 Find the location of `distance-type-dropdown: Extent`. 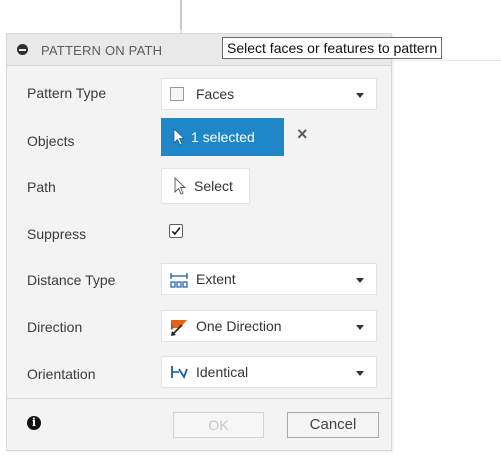

distance-type-dropdown: Extent is located at coordinates (269, 279).